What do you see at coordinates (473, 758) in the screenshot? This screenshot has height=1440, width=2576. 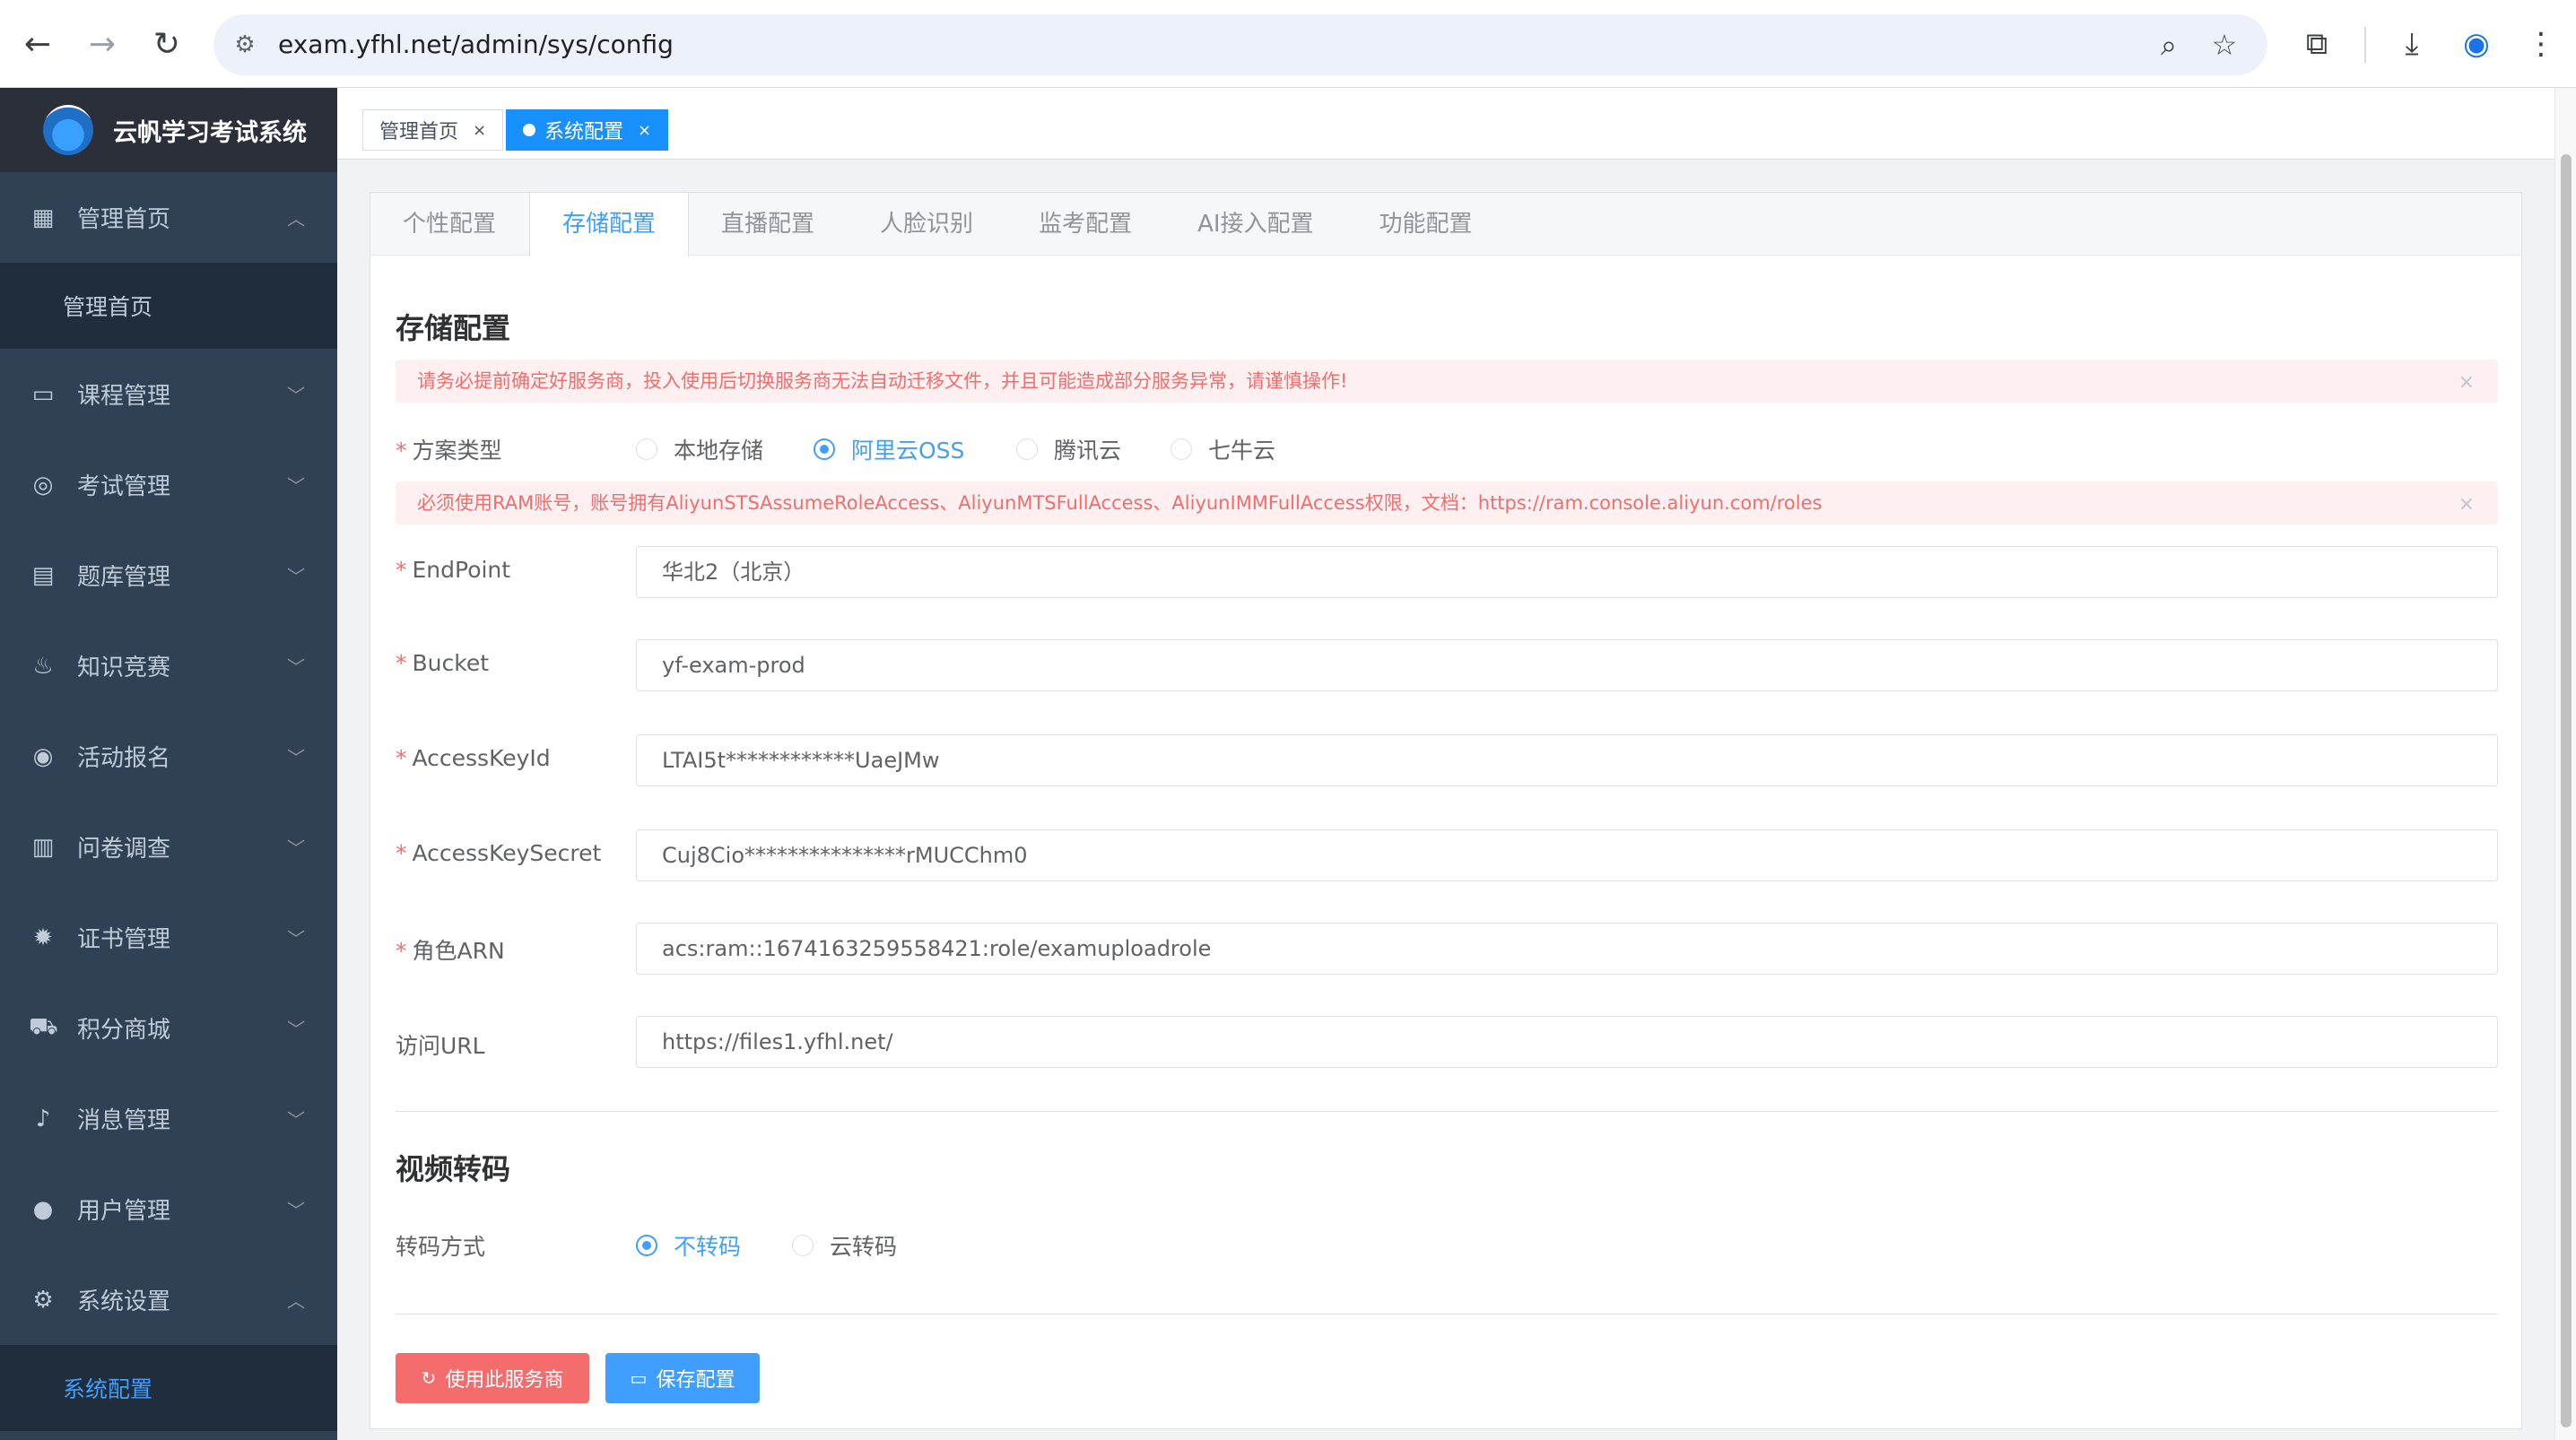 I see `accesskeyid-label: * AccessKeyId` at bounding box center [473, 758].